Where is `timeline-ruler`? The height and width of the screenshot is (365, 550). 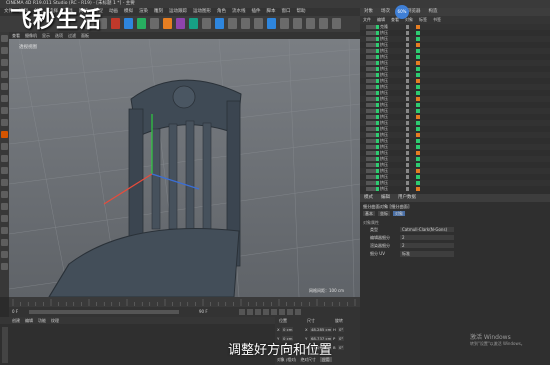
timeline-ruler is located at coordinates (184, 302).